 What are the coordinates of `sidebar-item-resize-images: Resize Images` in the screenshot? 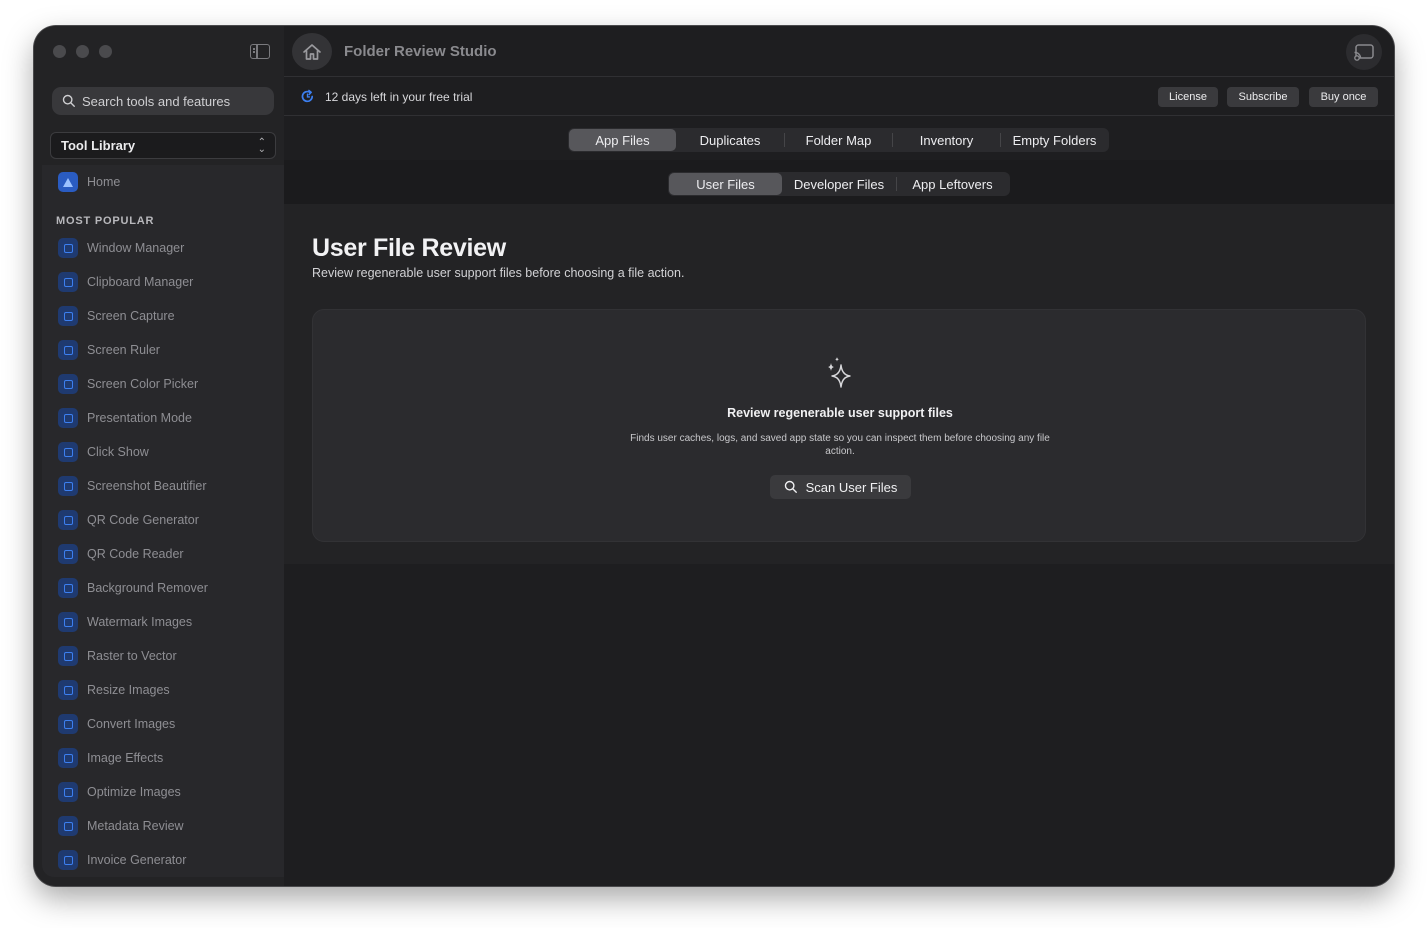 It's located at (114, 690).